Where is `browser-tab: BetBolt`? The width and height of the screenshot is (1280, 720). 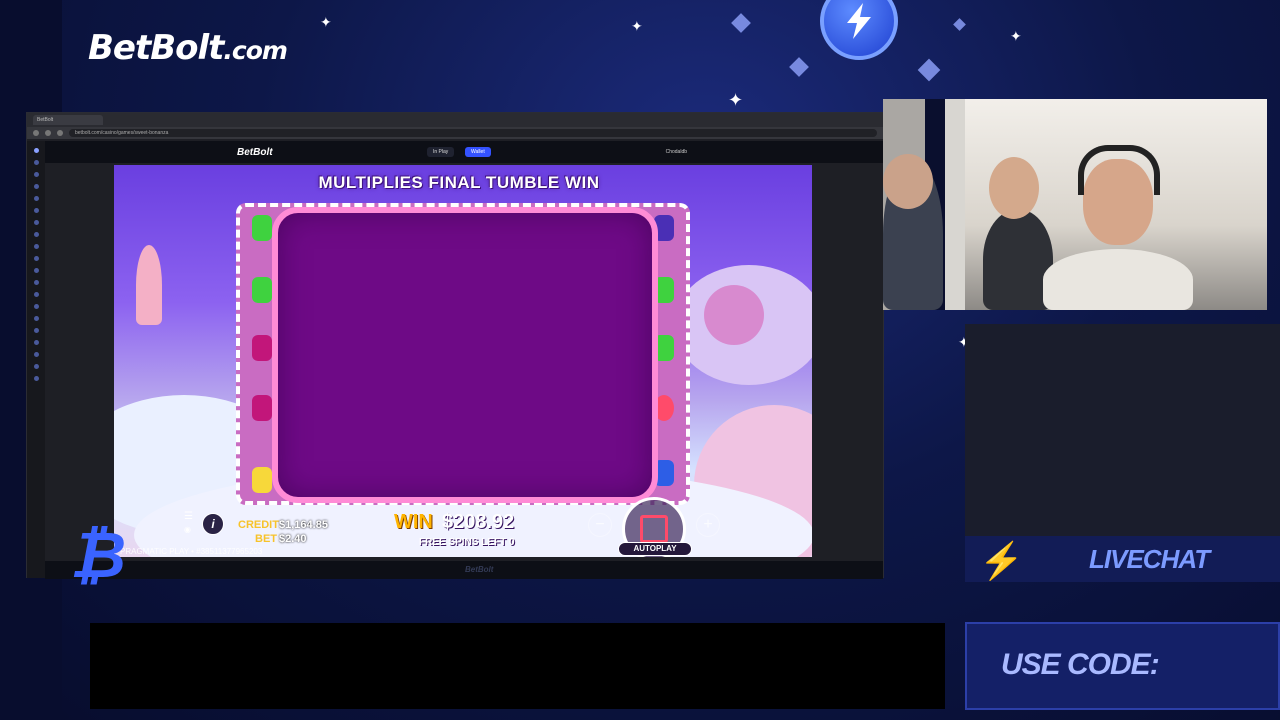
browser-tab: BetBolt is located at coordinates (68, 120).